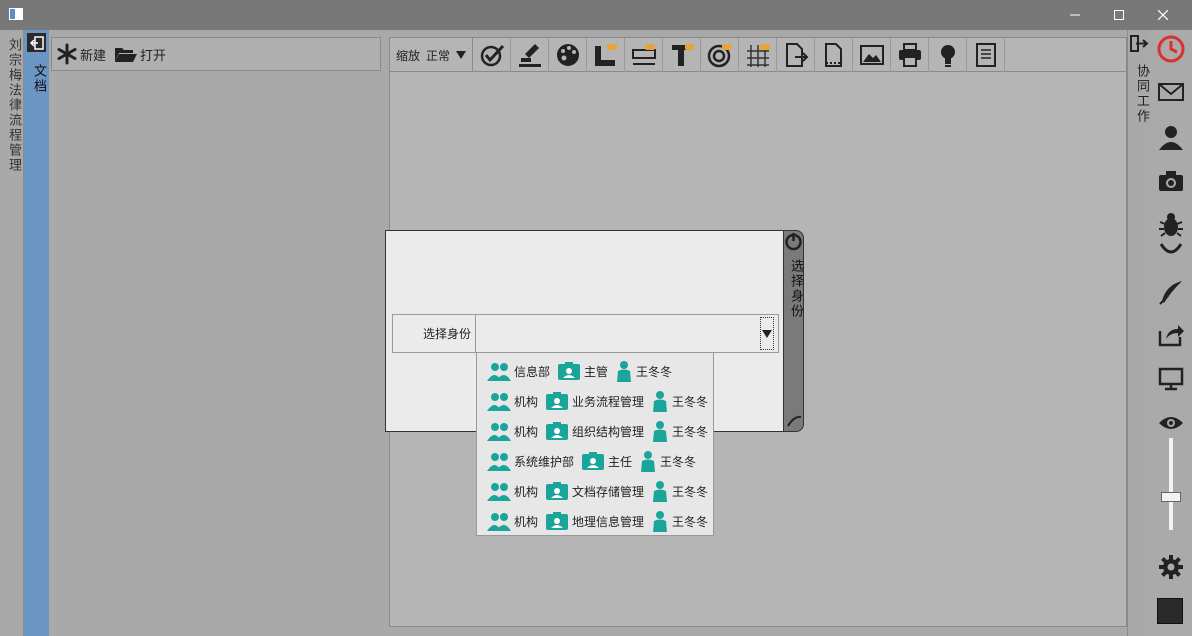  Describe the element at coordinates (81, 54) in the screenshot. I see `new-button: 新建` at that location.